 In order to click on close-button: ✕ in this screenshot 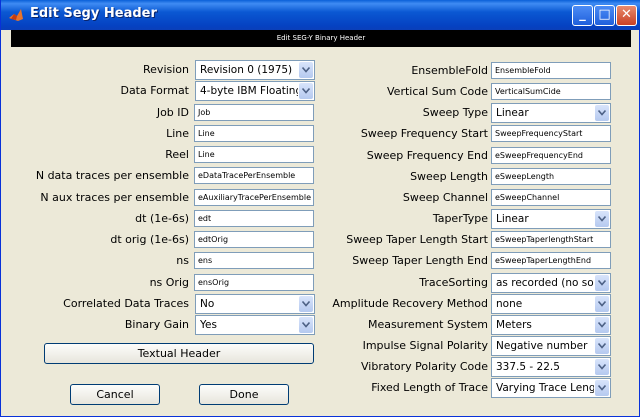, I will do `click(626, 15)`.